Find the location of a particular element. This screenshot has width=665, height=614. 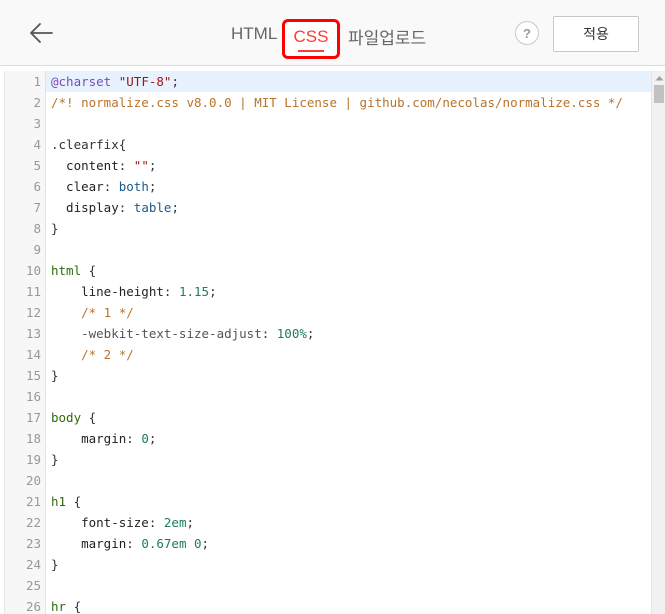

code-token: hr is located at coordinates (59, 606).